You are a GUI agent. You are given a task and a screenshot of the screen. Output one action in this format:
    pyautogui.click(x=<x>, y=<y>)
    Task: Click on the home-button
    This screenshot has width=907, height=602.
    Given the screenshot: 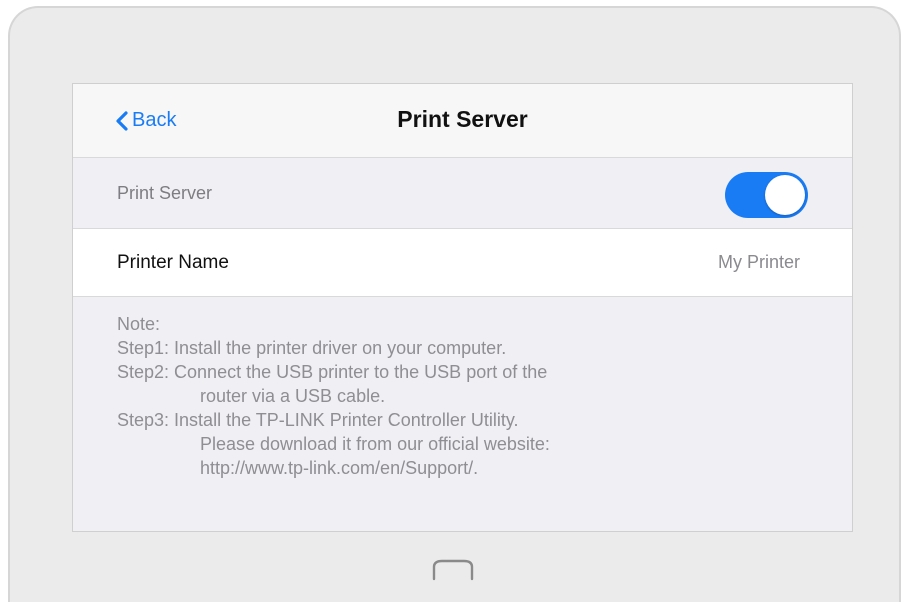 What is the action you would take?
    pyautogui.click(x=453, y=572)
    